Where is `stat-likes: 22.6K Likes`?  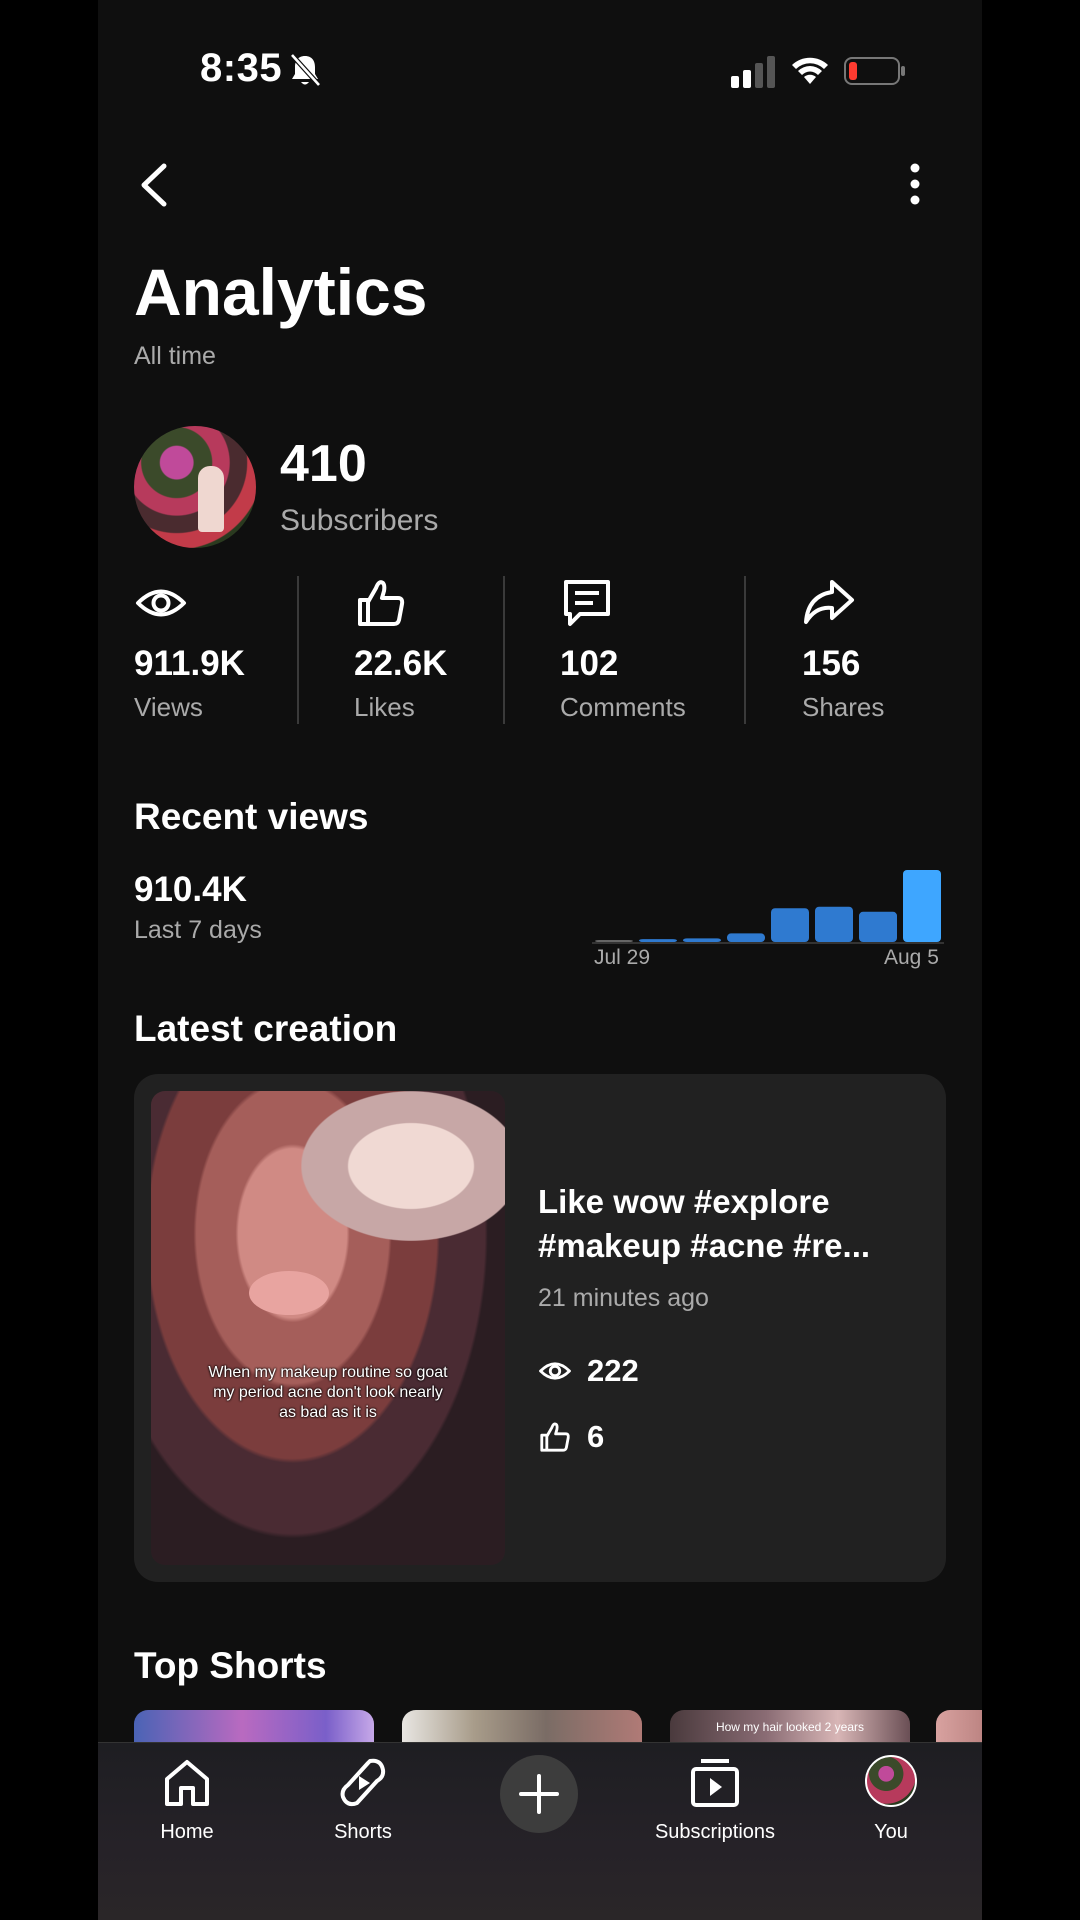 stat-likes: 22.6K Likes is located at coordinates (400, 649).